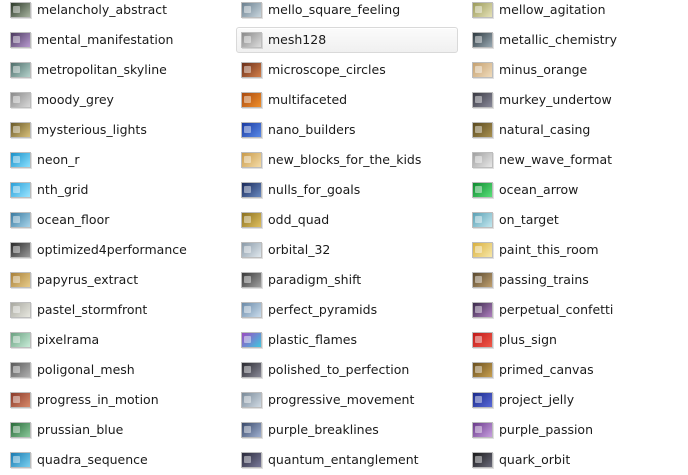 Image resolution: width=688 pixels, height=475 pixels. What do you see at coordinates (346, 460) in the screenshot?
I see `list-item: quantum_entanglement` at bounding box center [346, 460].